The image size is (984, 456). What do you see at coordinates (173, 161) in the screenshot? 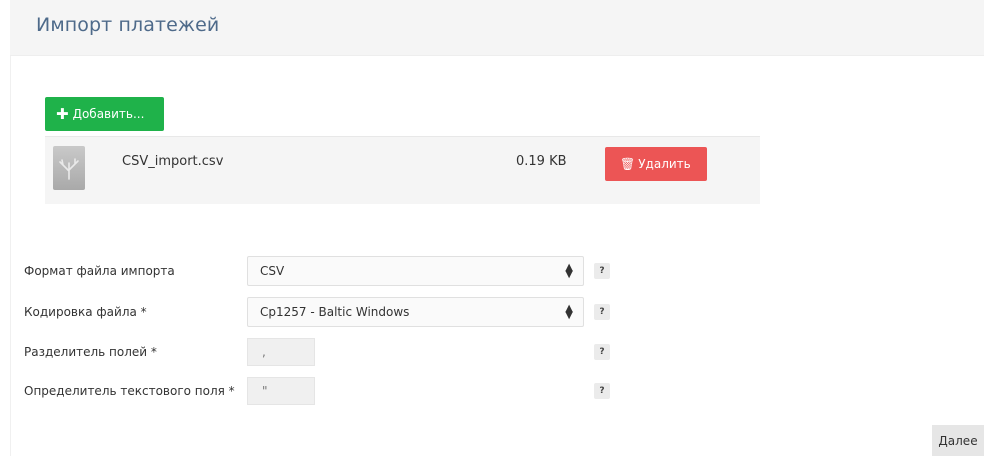
I see `file-name: CSV_import.csv` at bounding box center [173, 161].